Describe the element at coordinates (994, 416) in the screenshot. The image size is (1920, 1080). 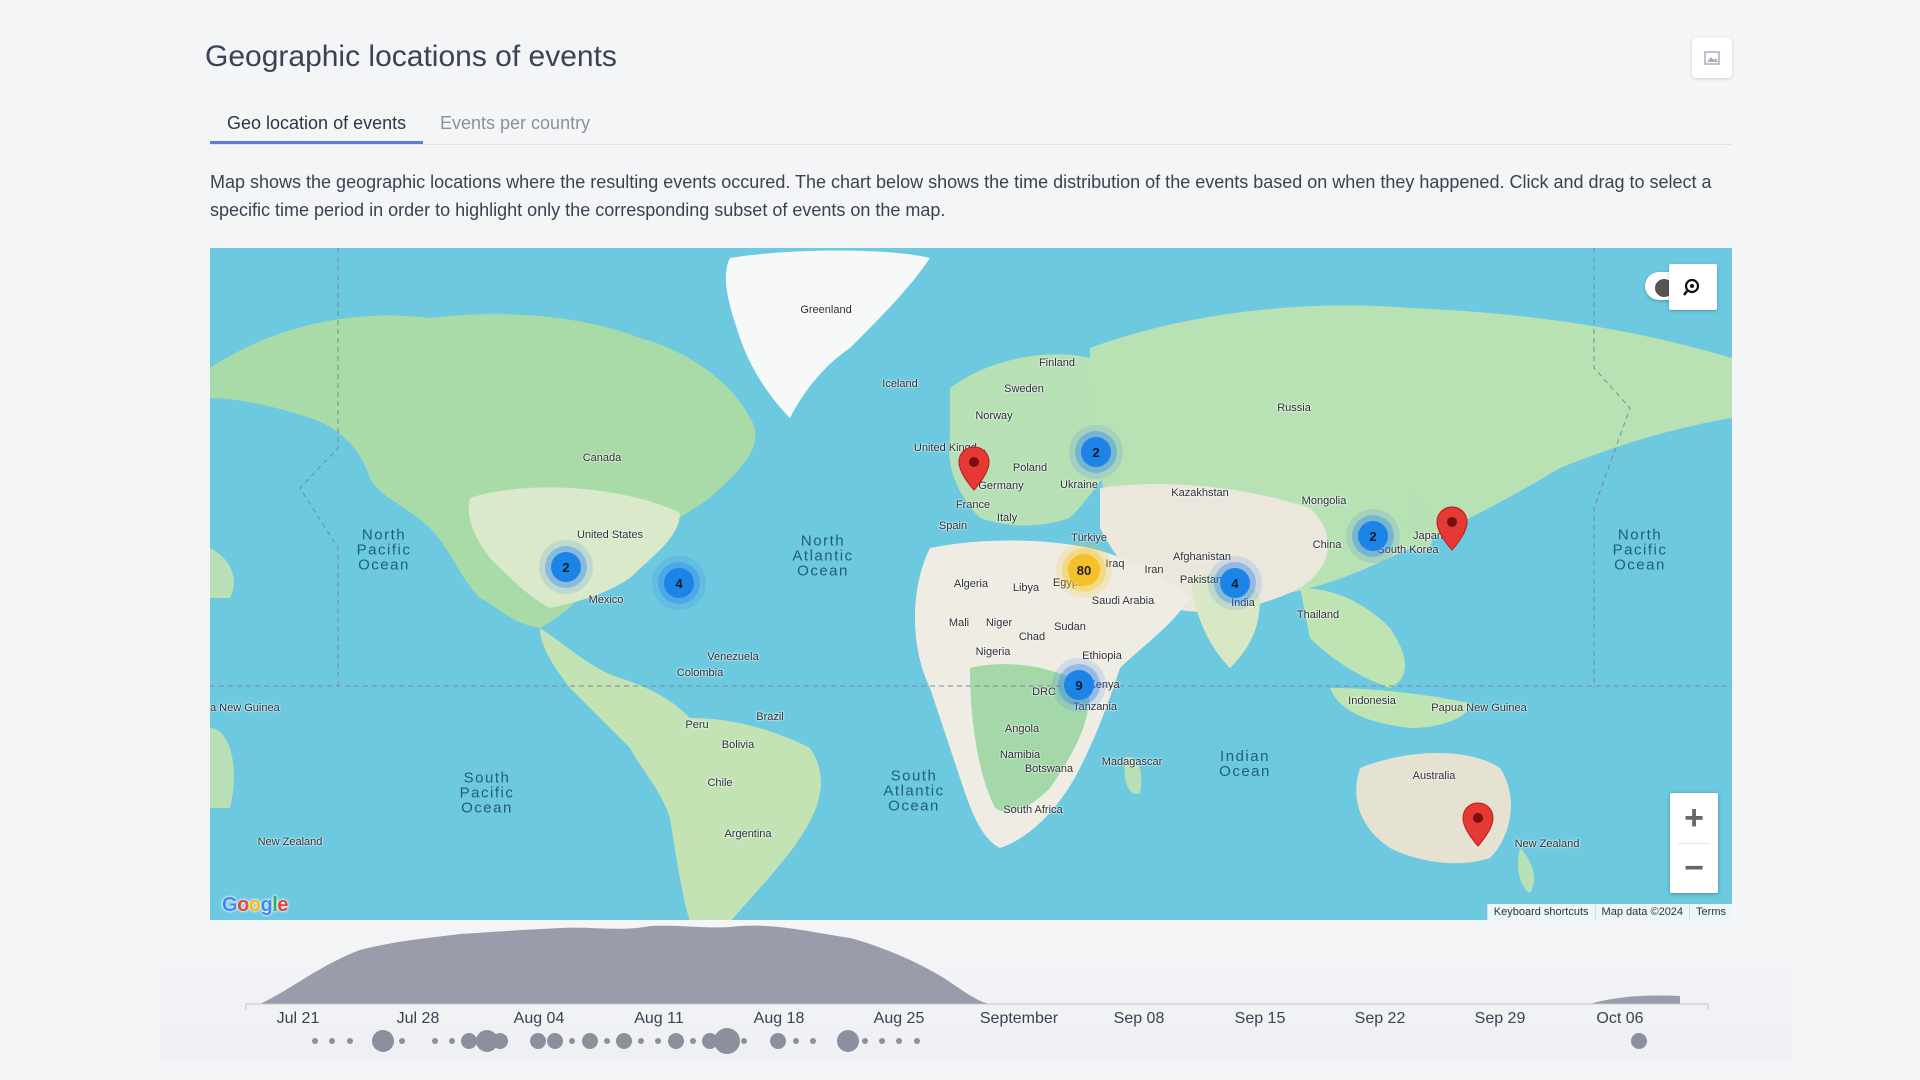
I see `map-label: Norway` at that location.